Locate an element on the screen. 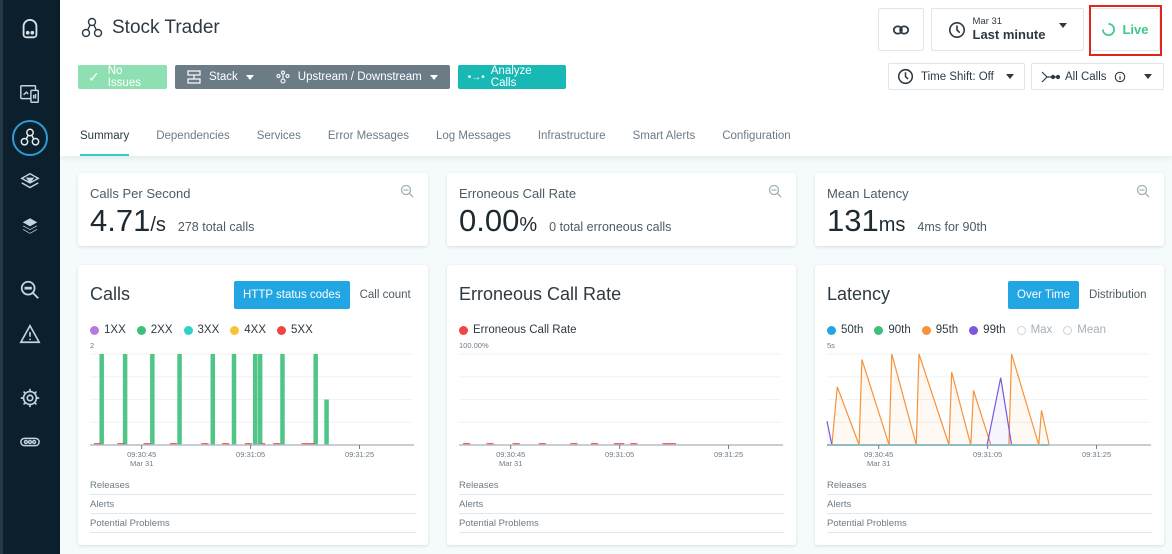 The height and width of the screenshot is (554, 1172). stat-number: 4.71 is located at coordinates (120, 220).